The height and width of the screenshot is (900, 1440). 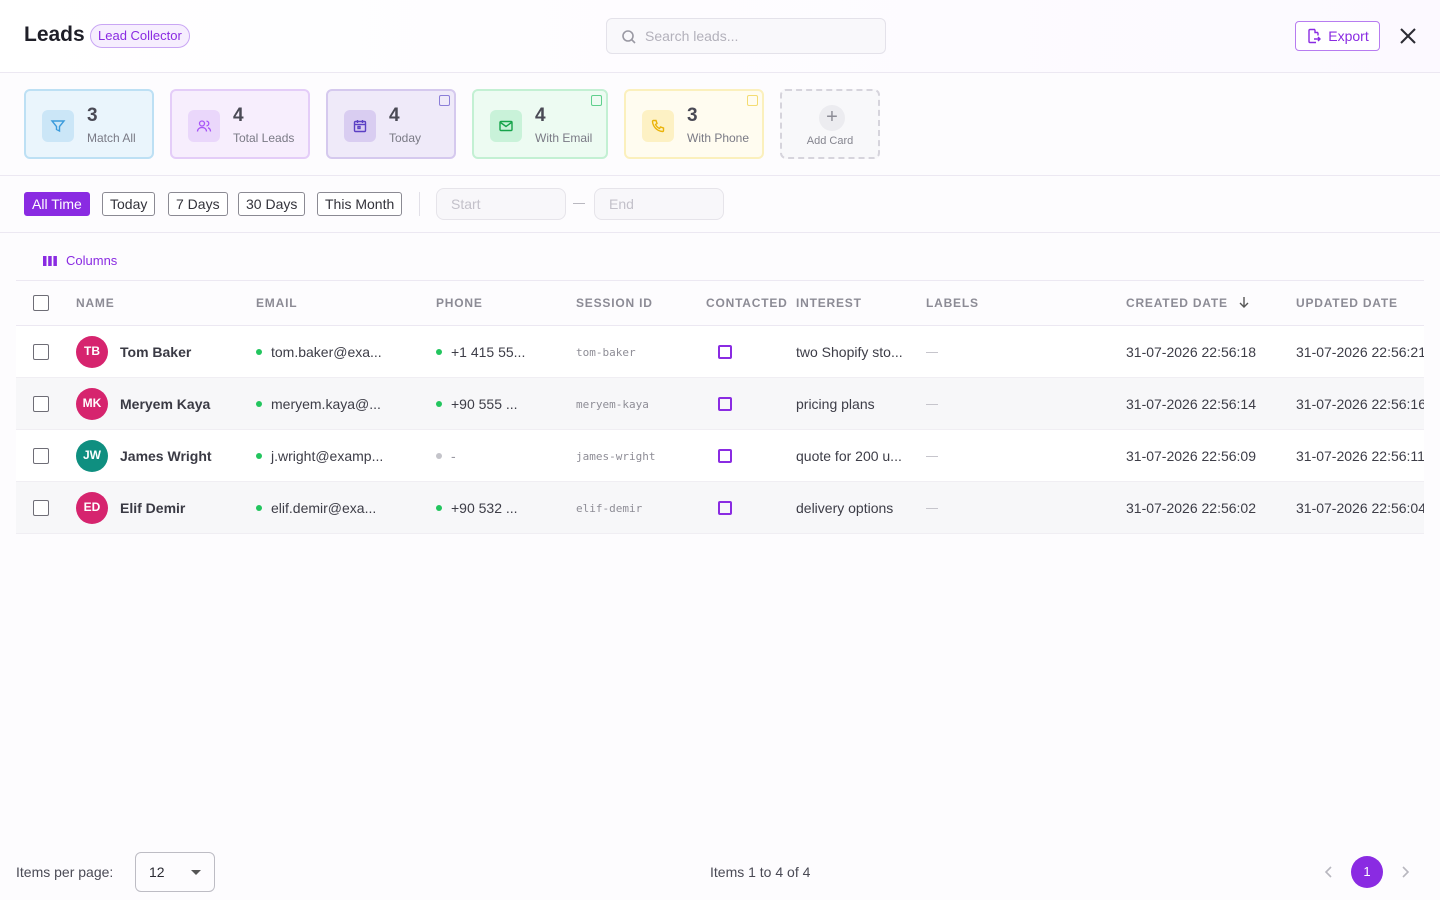 What do you see at coordinates (1360, 352) in the screenshot?
I see `updated-date: 31-07-2026 22:56:21` at bounding box center [1360, 352].